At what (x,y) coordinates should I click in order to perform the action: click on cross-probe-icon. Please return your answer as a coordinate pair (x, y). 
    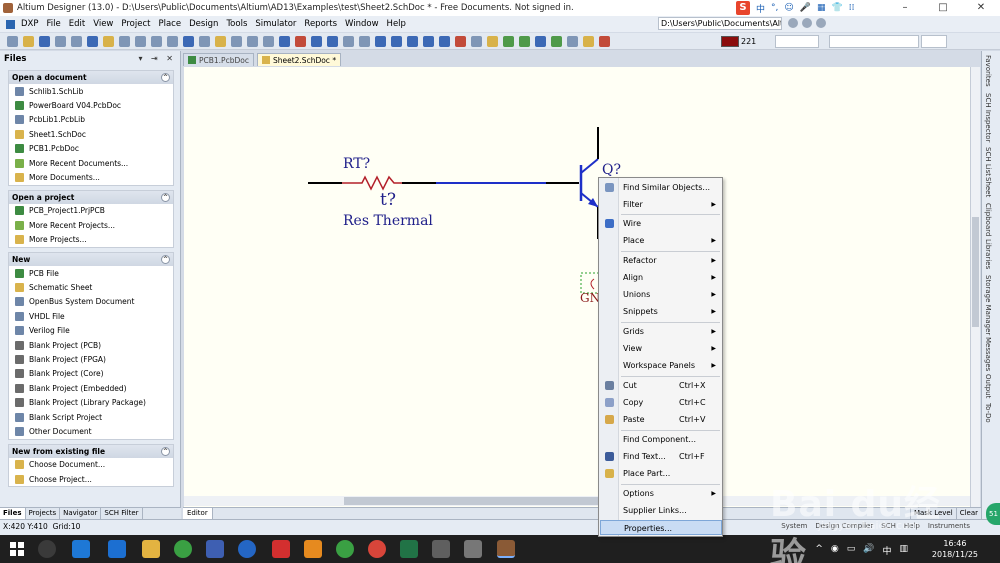
    Looking at the image, I should click on (364, 41).